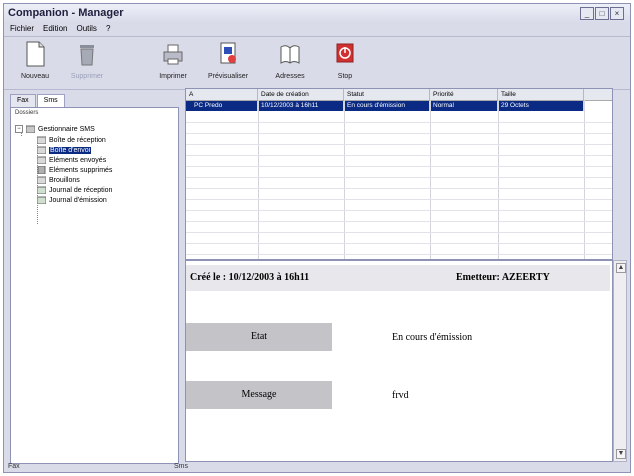 The image size is (634, 476). What do you see at coordinates (317, 467) in the screenshot?
I see `status-bar: Fax Sms` at bounding box center [317, 467].